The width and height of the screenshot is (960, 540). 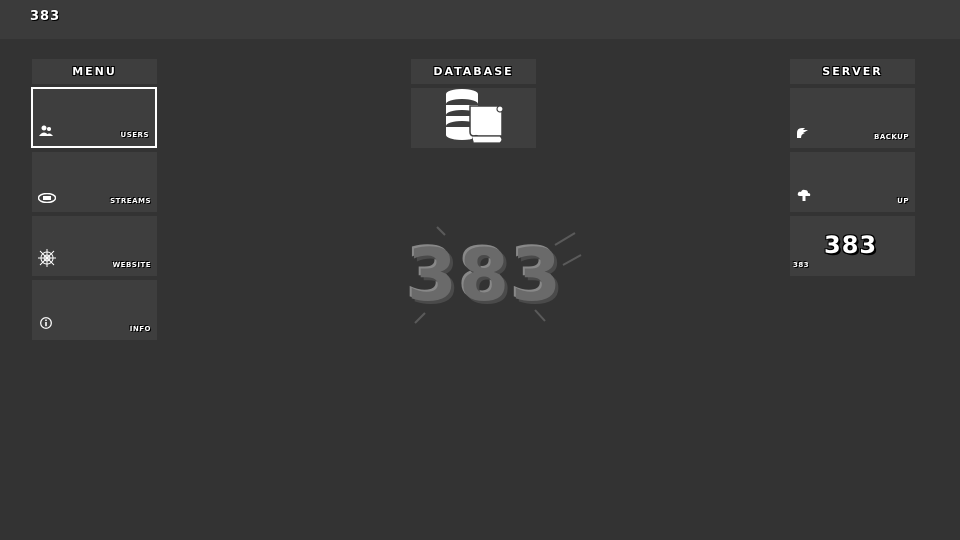 What do you see at coordinates (94, 246) in the screenshot?
I see `menu-tile-website: WEBSITE` at bounding box center [94, 246].